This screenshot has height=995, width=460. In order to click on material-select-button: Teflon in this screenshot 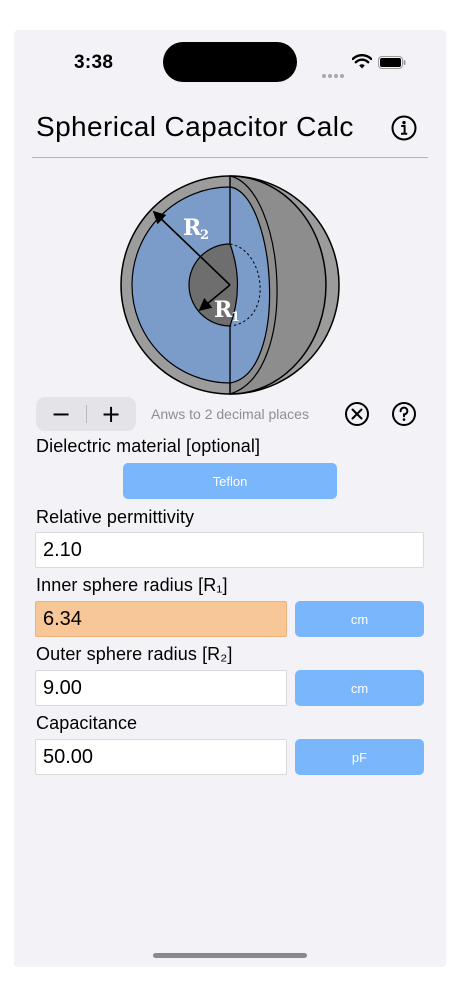, I will do `click(230, 481)`.